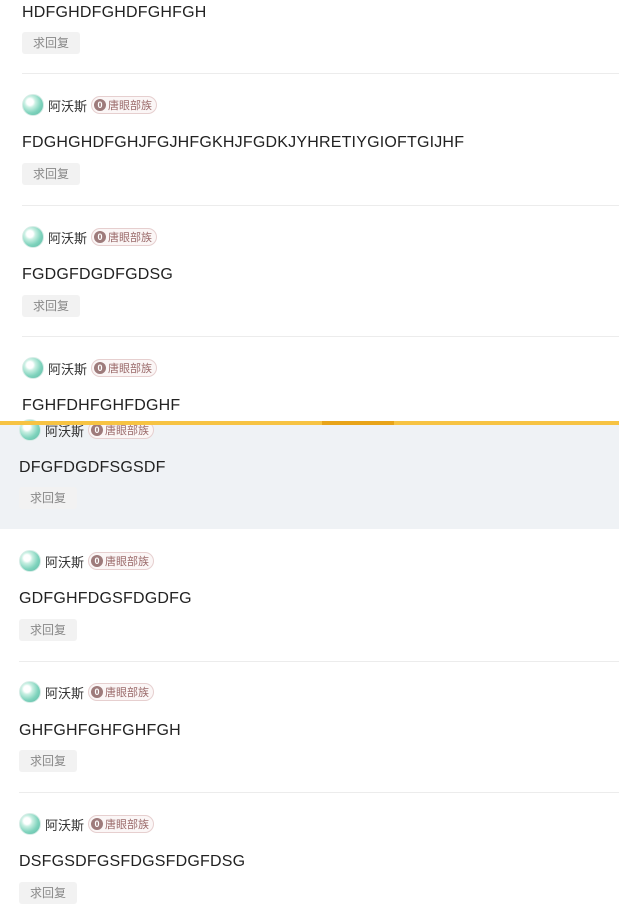 The image size is (619, 918). Describe the element at coordinates (100, 730) in the screenshot. I see `post-text: GHFGHFGHFGHFGH` at that location.